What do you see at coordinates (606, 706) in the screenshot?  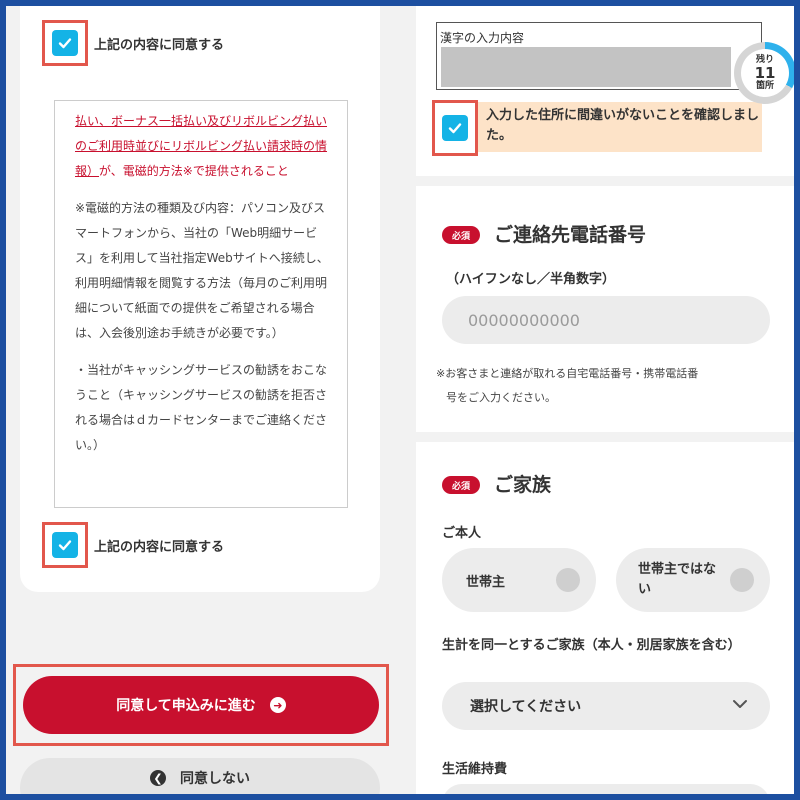 I see `household-select: 選択してください` at bounding box center [606, 706].